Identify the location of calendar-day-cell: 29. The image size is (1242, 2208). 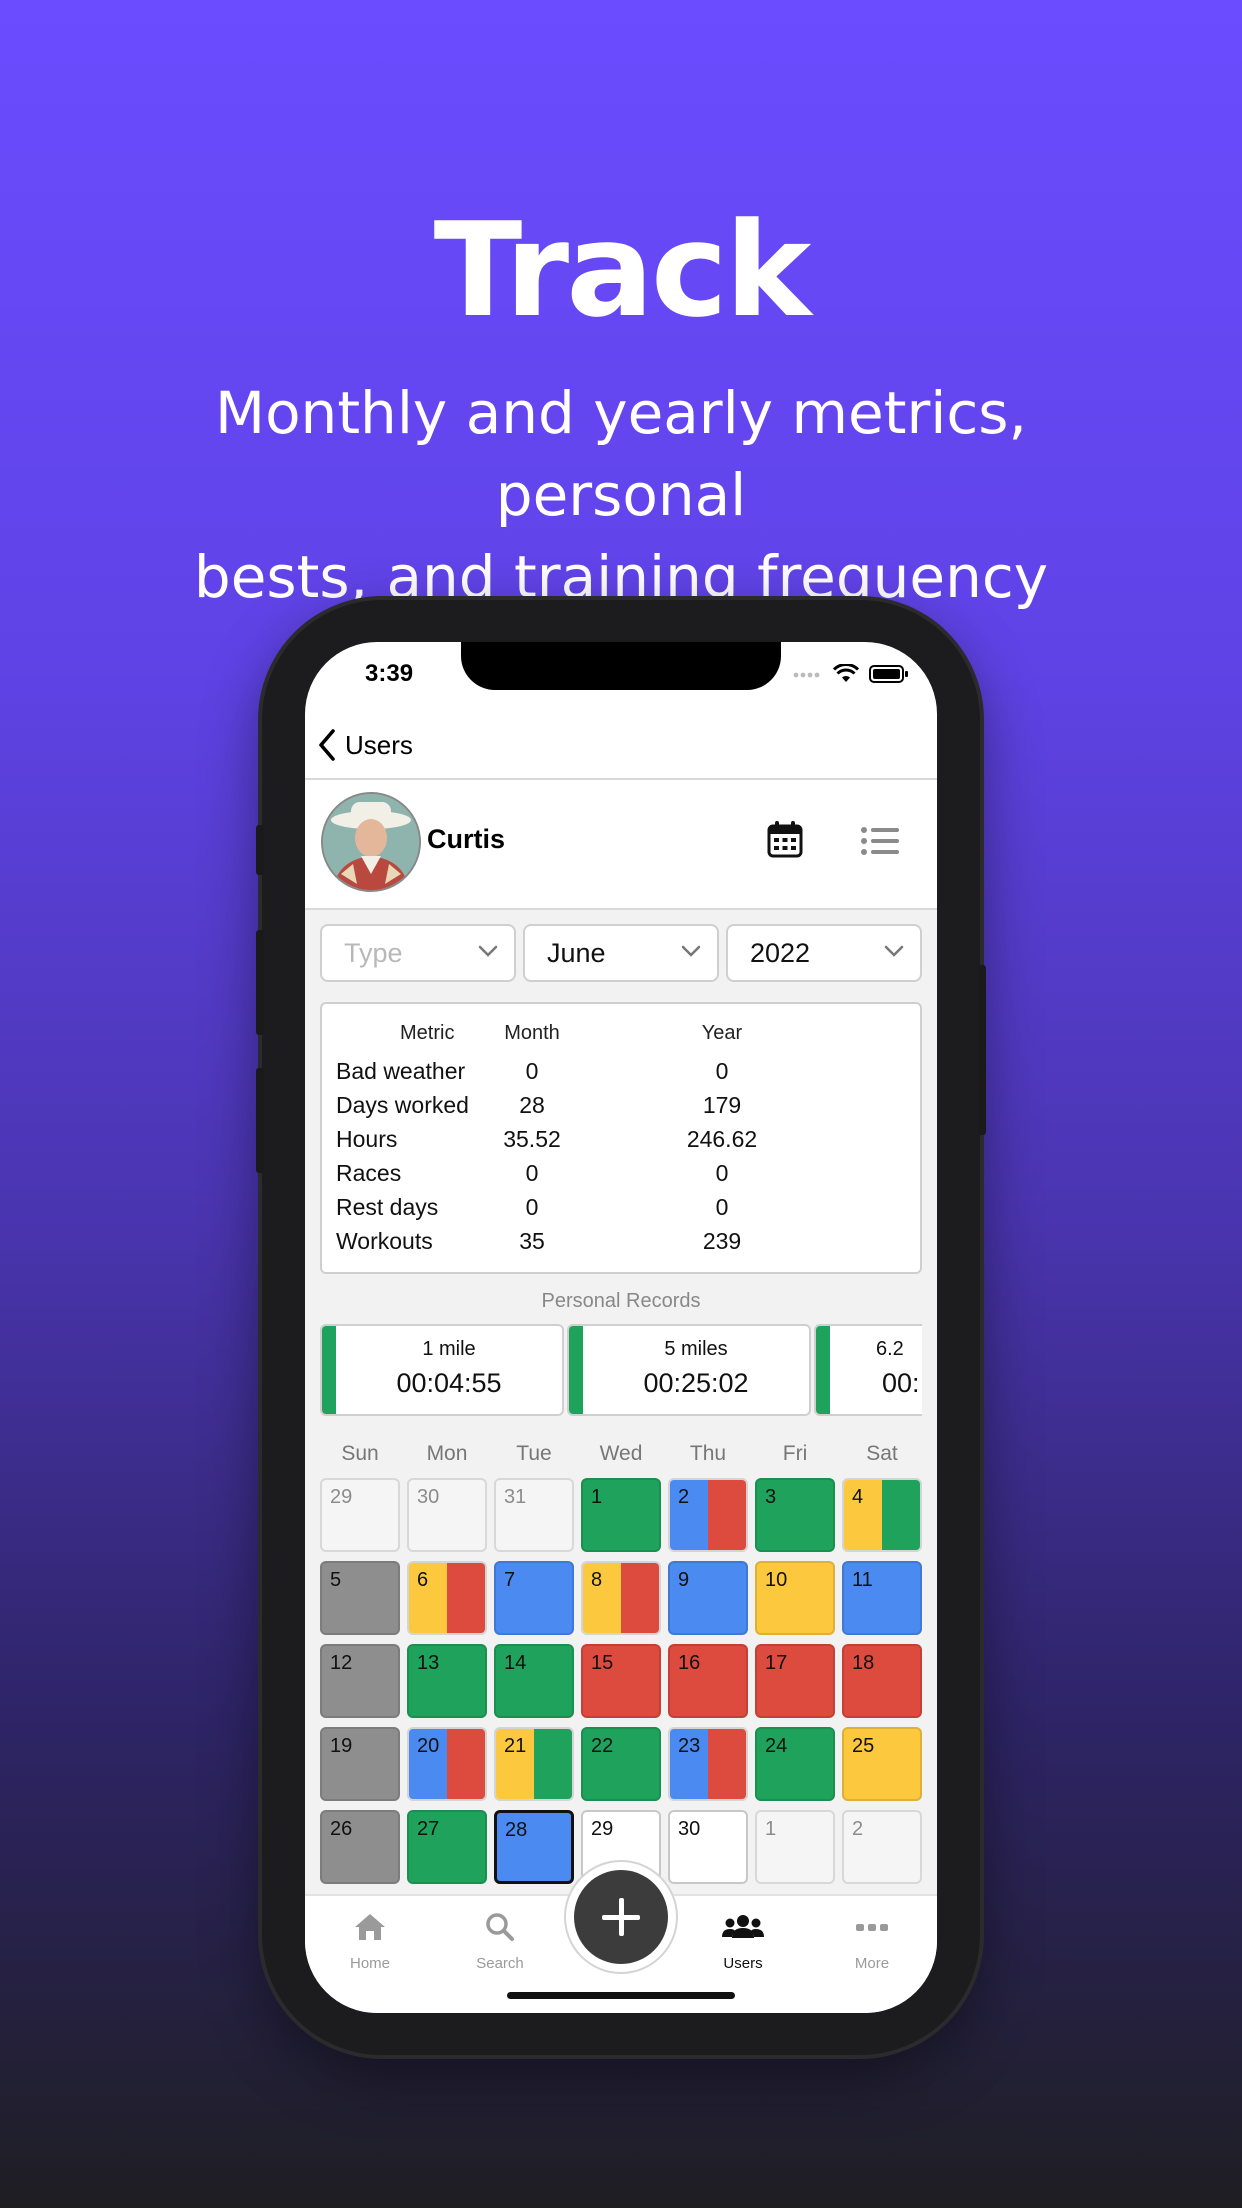
(360, 1515).